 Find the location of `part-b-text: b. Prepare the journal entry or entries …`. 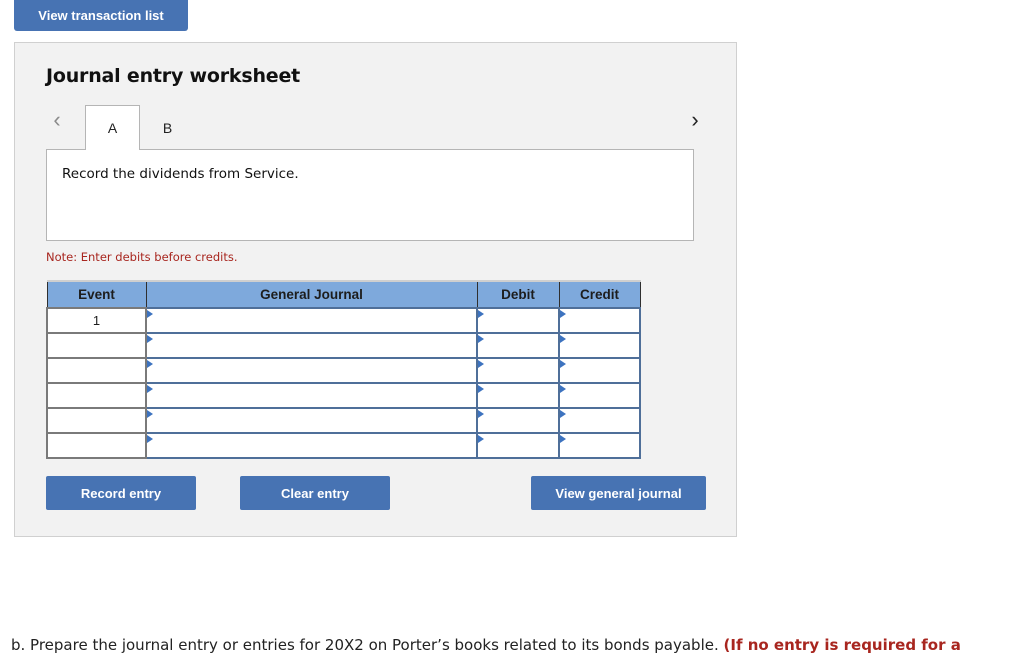

part-b-text: b. Prepare the journal entry or entries … is located at coordinates (367, 645).